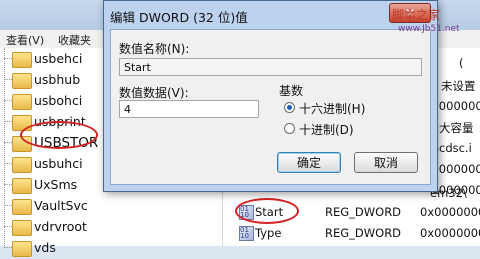  I want to click on tree-item: VaultSvc, so click(110, 206).